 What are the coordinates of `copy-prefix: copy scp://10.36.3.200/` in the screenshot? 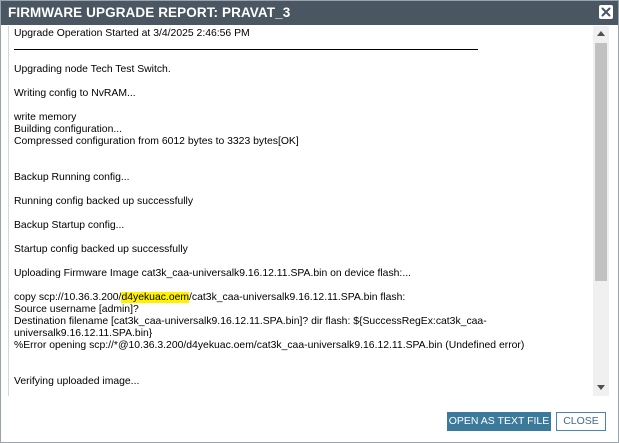 It's located at (68, 297).